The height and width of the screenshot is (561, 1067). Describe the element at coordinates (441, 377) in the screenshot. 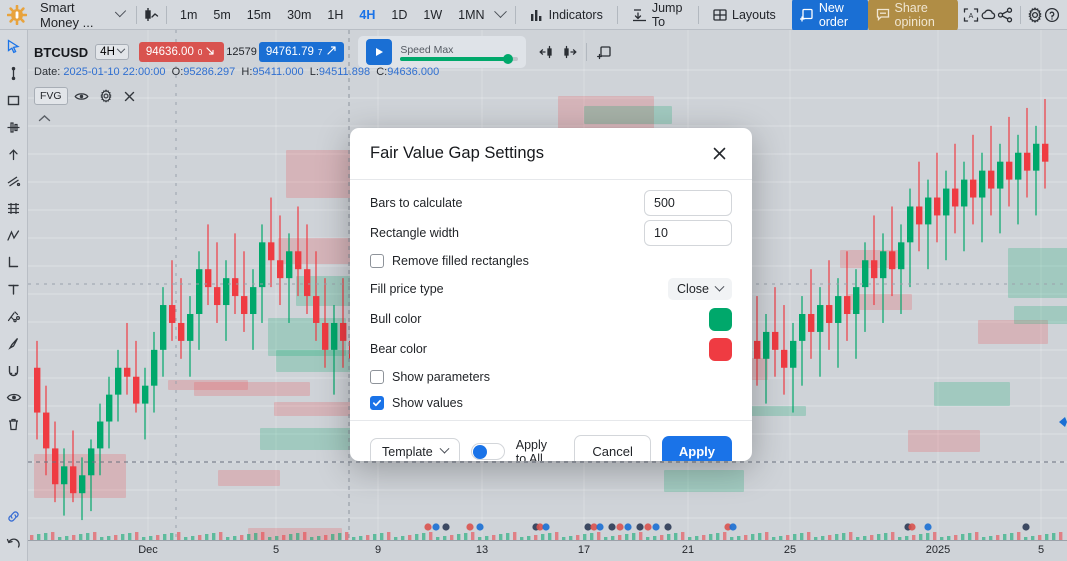

I see `show-parameters-label: Show parameters` at that location.